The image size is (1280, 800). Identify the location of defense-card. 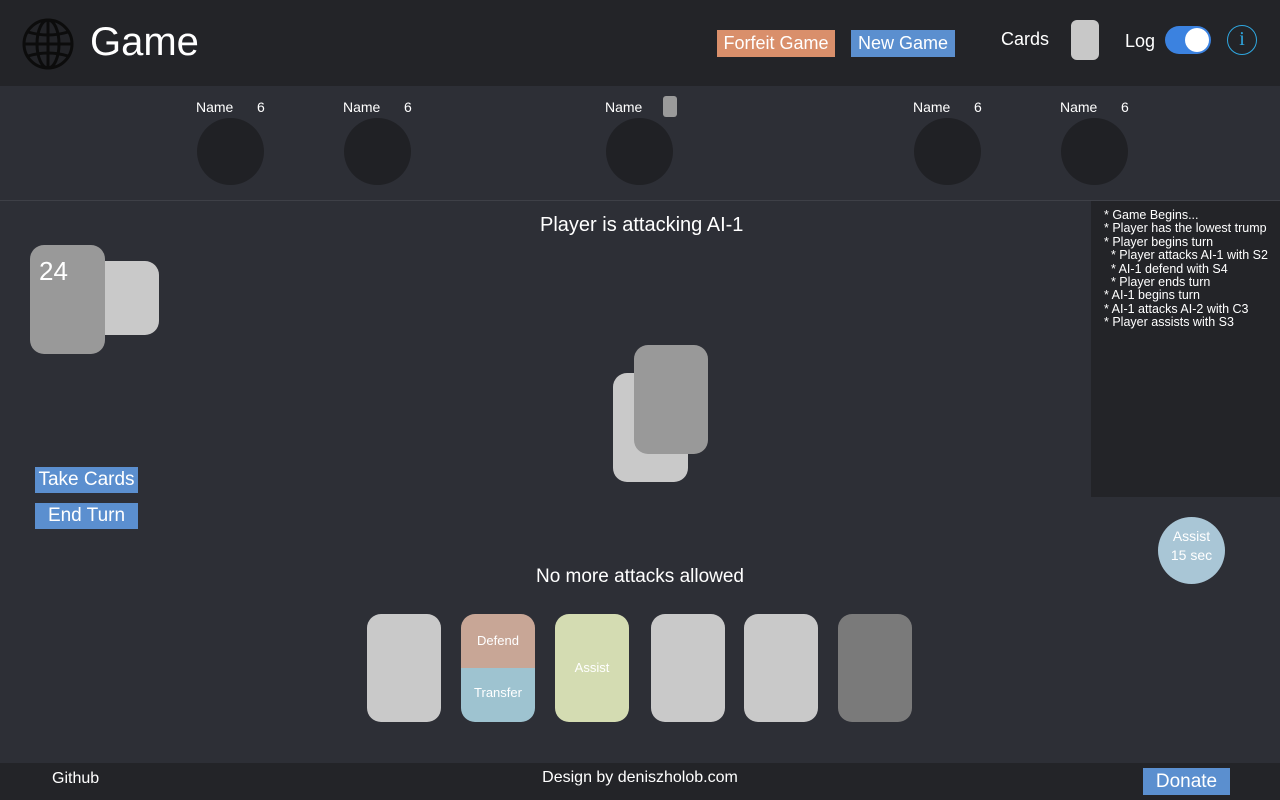
(671, 399).